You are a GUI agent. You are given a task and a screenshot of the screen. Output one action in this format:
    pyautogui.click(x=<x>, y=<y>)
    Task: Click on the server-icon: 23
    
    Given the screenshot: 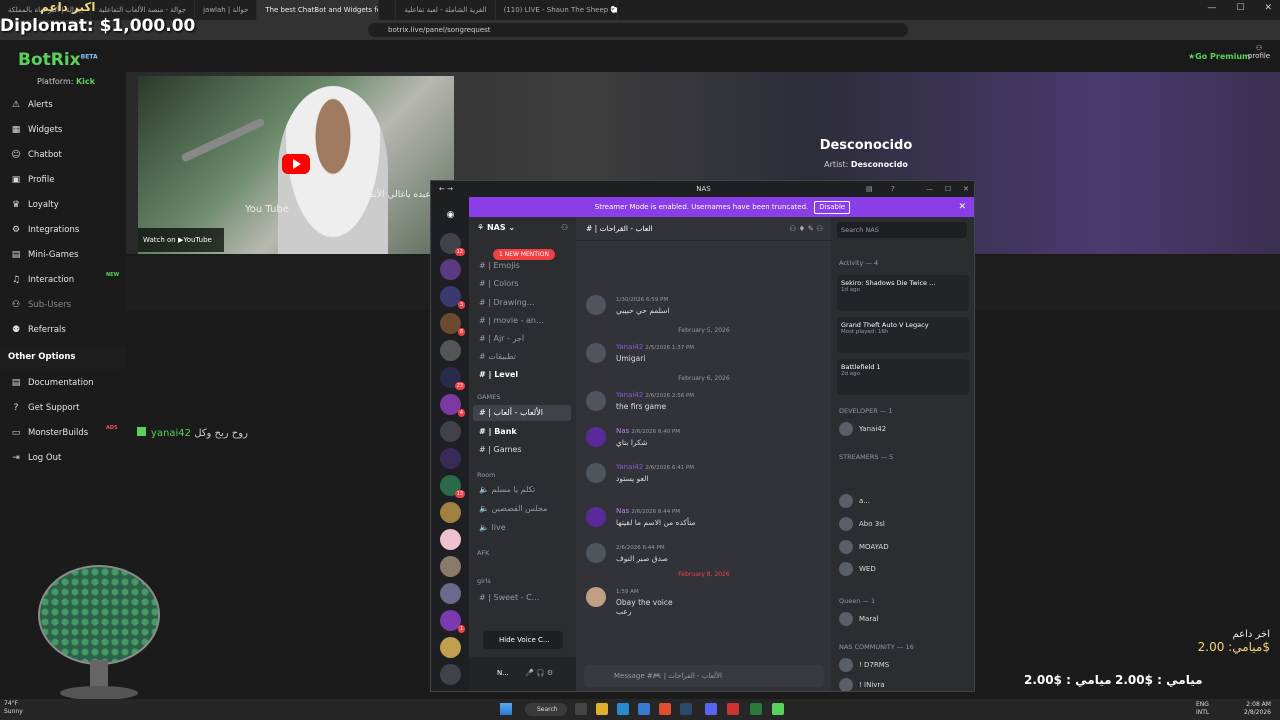 What is the action you would take?
    pyautogui.click(x=452, y=378)
    